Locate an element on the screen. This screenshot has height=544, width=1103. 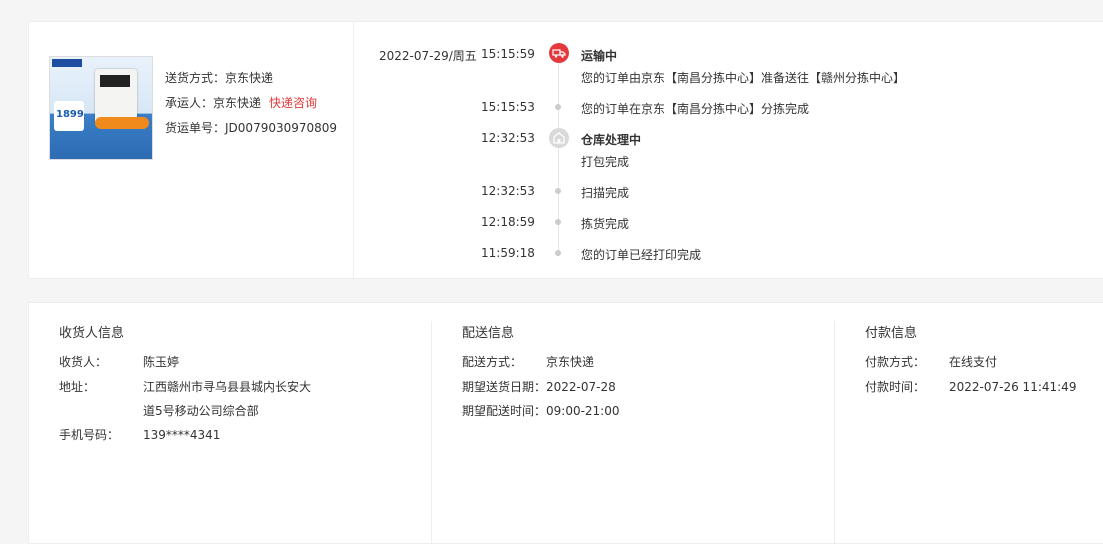
receiver-address-row: 地址： 江西赣州市寻乌县县城内长安大 is located at coordinates (185, 386).